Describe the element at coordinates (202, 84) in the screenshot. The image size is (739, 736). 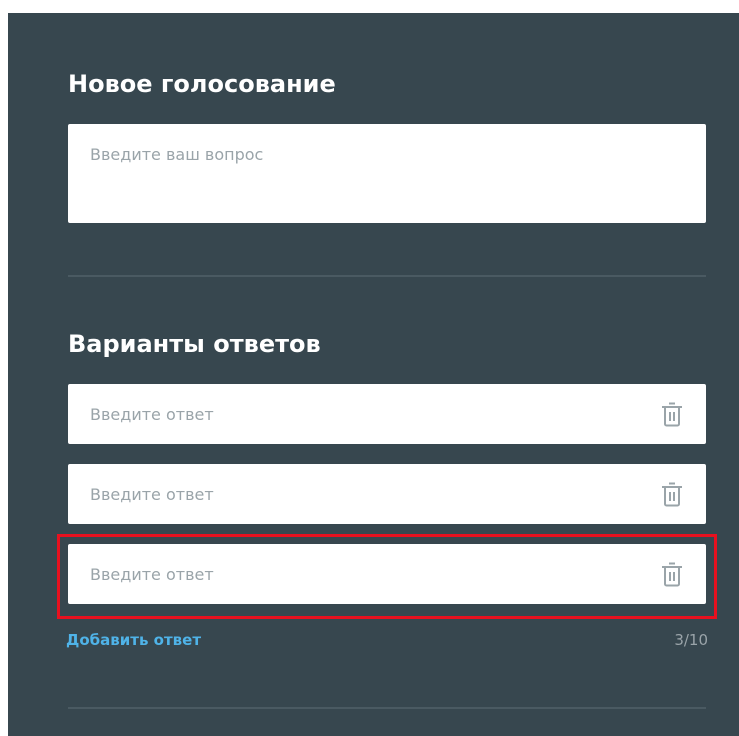
I see `poll-title: Новое голосование` at that location.